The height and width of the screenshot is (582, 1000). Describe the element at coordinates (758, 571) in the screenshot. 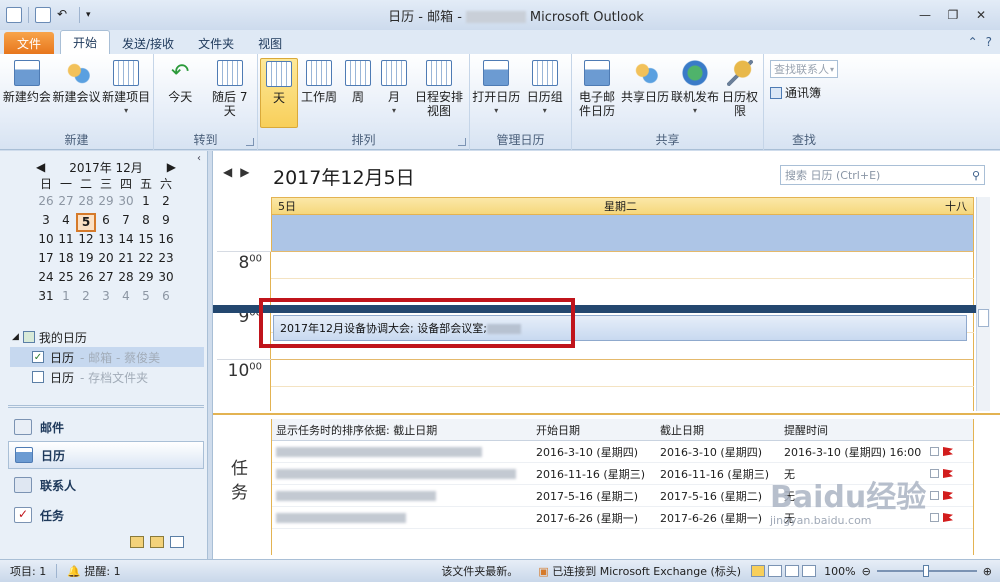

I see `view-normal-icon` at that location.